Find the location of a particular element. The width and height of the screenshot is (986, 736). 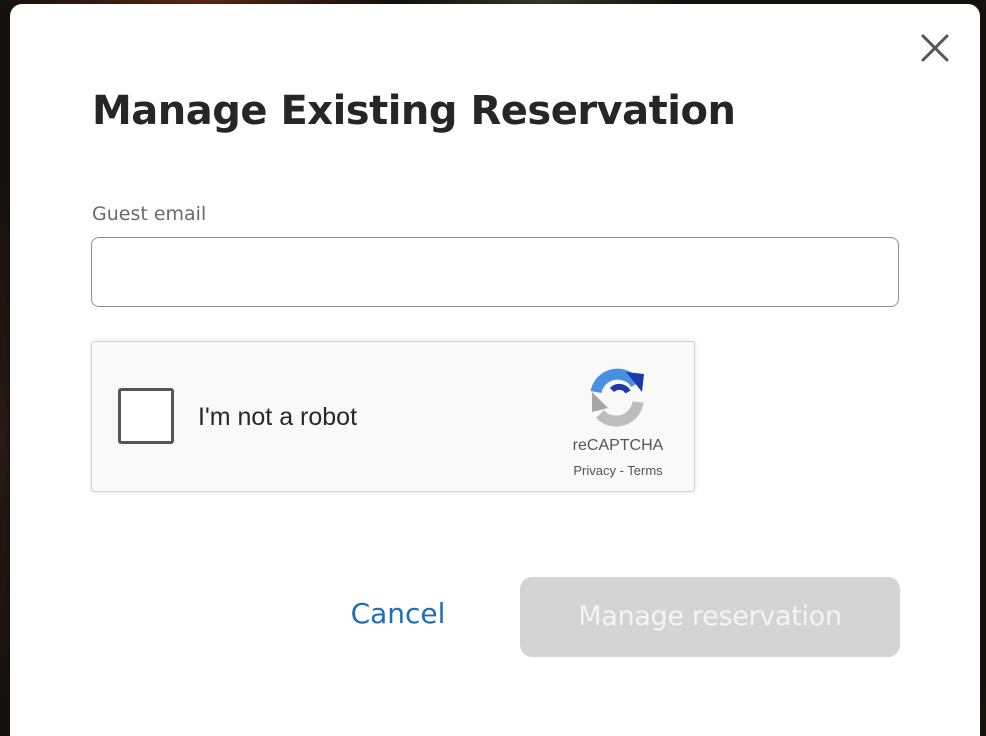

close-button is located at coordinates (935, 48).